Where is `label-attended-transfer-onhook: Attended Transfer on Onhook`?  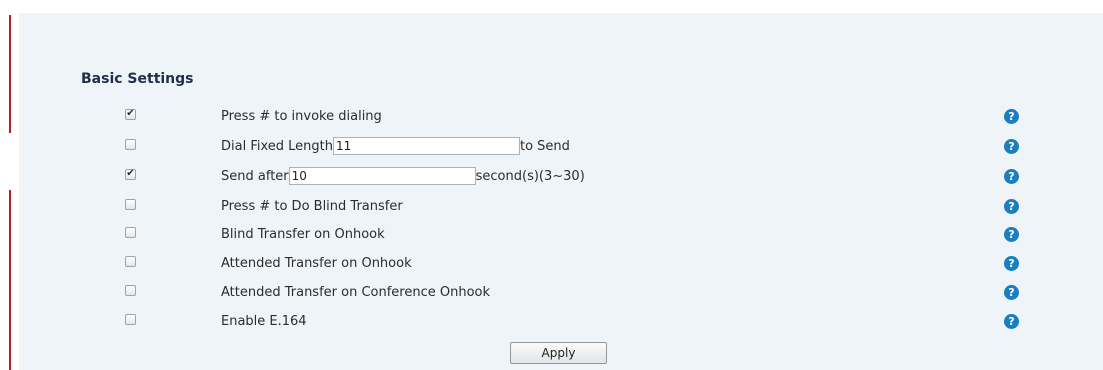
label-attended-transfer-onhook: Attended Transfer on Onhook is located at coordinates (316, 263).